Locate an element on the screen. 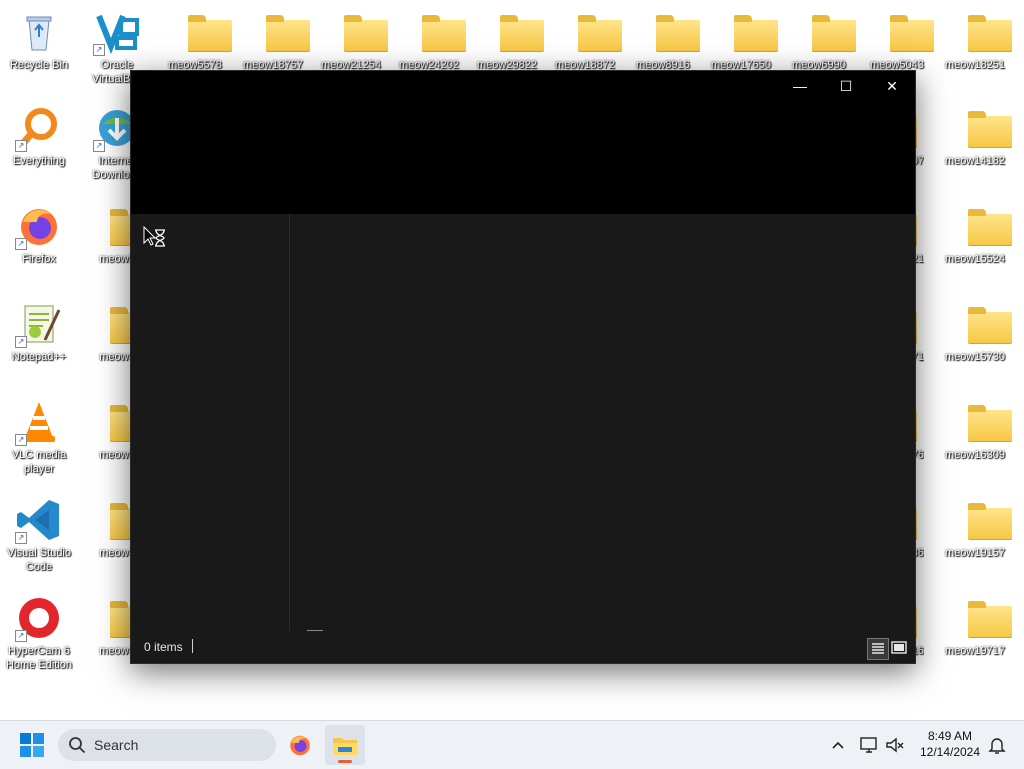 This screenshot has height=769, width=1024. maximize-icon: ☐ is located at coordinates (846, 85).